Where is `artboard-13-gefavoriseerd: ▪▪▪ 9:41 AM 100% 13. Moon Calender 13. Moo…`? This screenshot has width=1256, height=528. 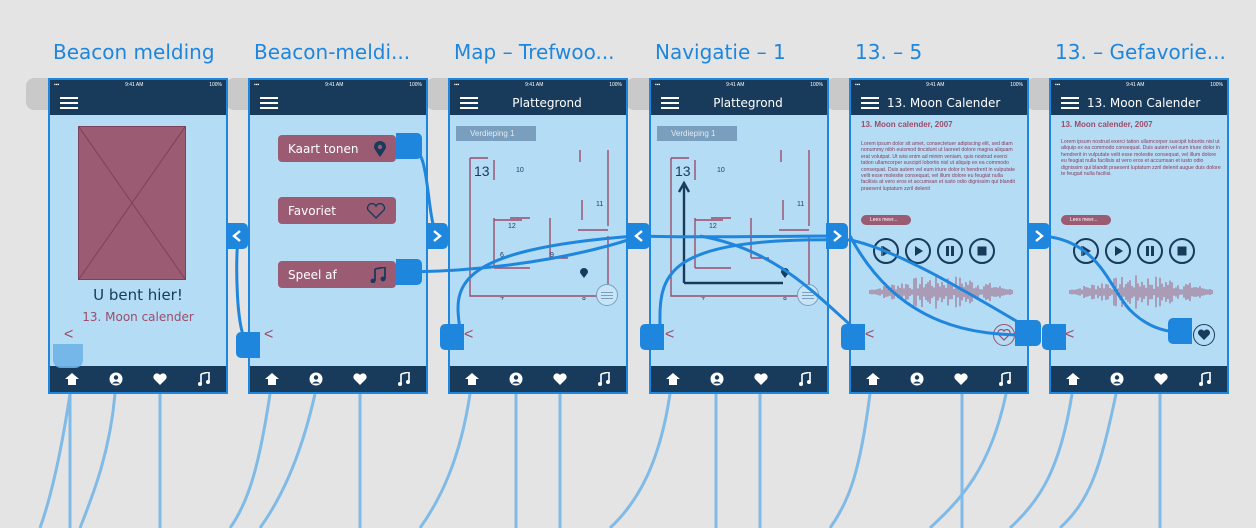
artboard-13-gefavoriseerd: ▪▪▪ 9:41 AM 100% 13. Moon Calender 13. Moo… is located at coordinates (1139, 236).